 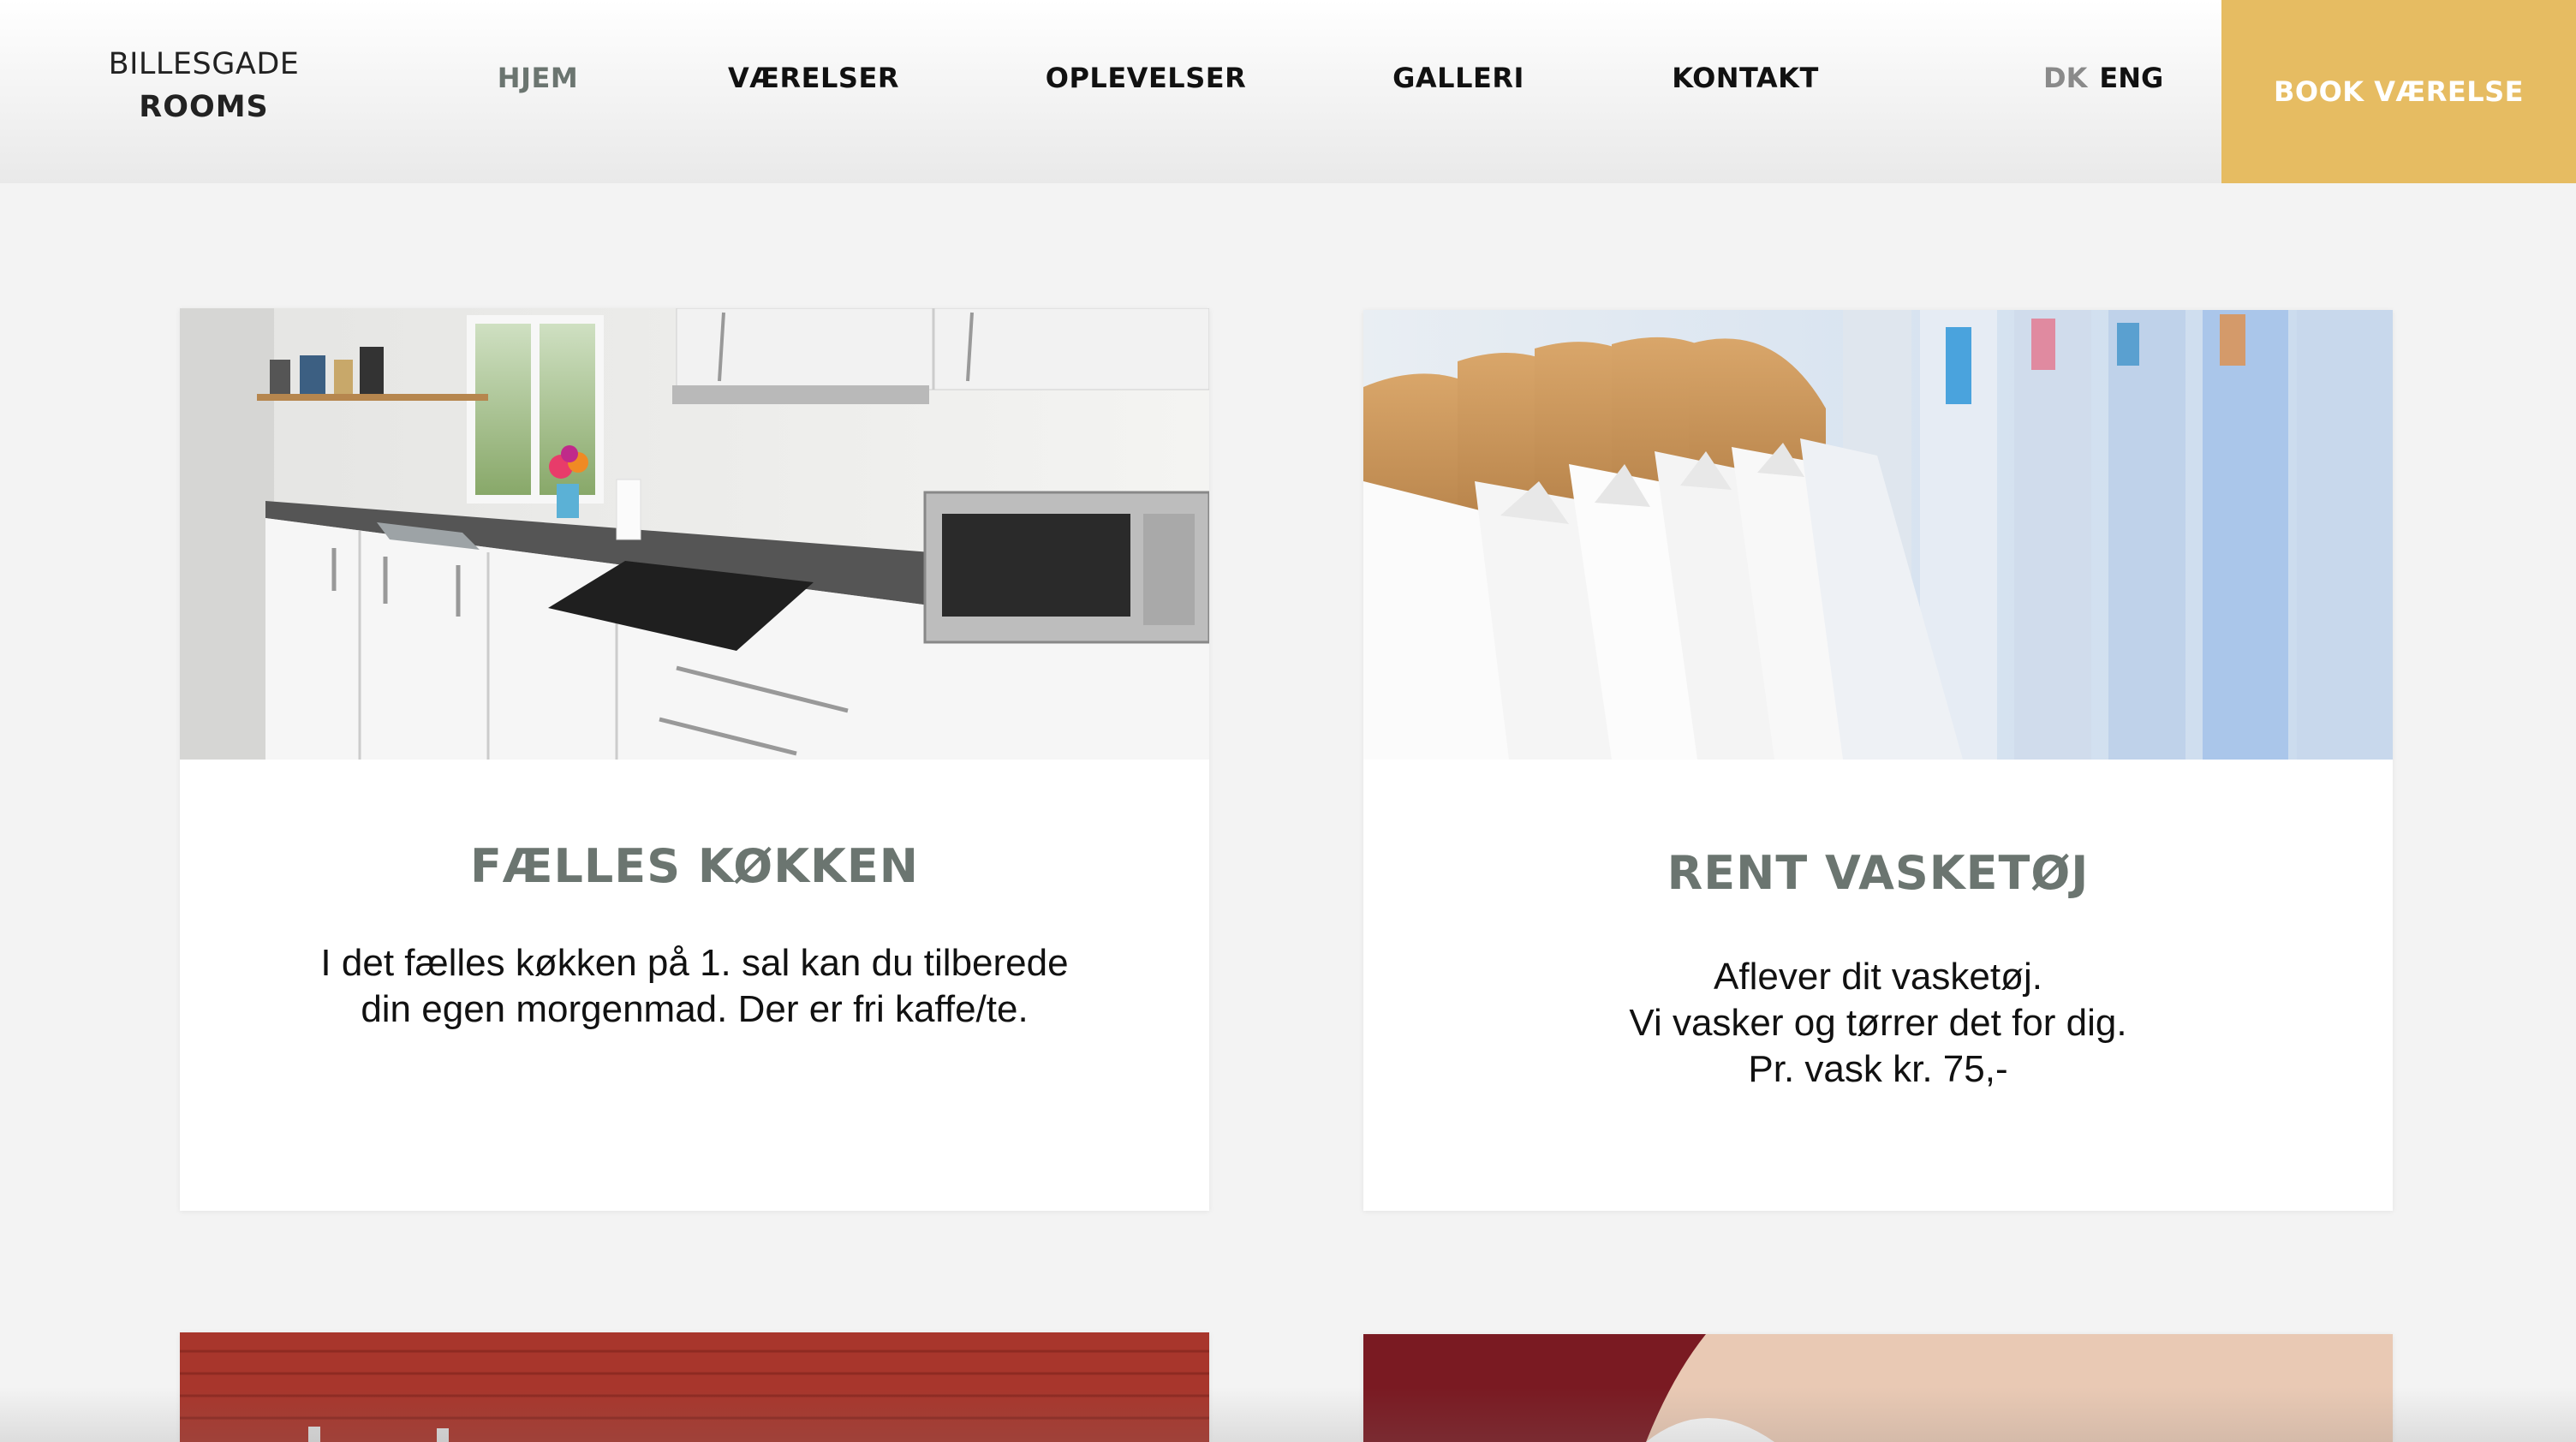 I want to click on card-laundry-title: RENT VASKETØJ, so click(x=1878, y=873).